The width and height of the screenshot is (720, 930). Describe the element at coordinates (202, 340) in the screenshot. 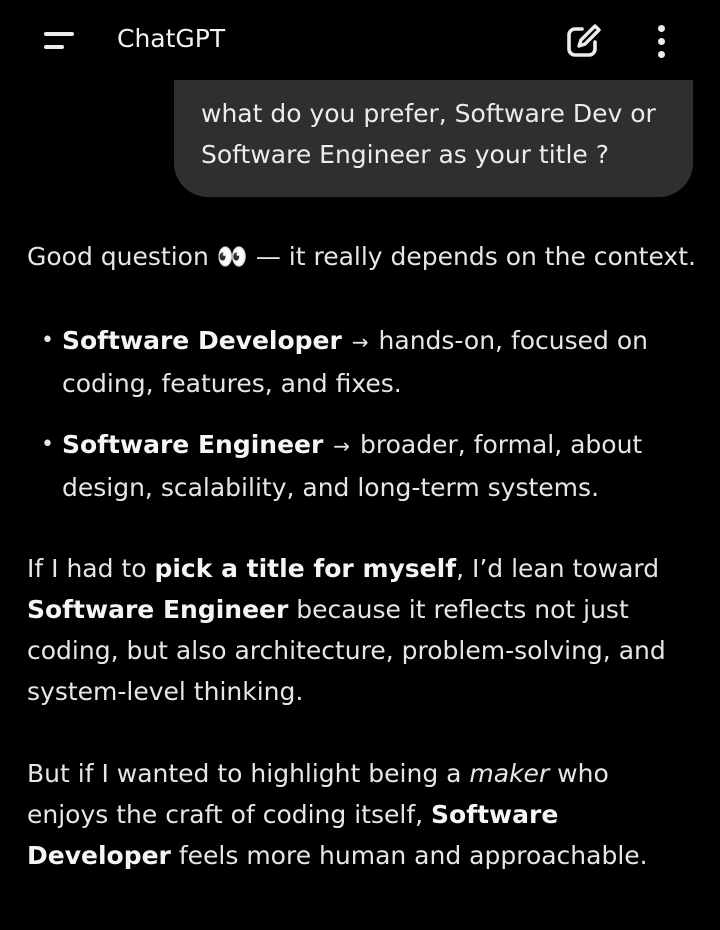

I see `list-item-term: Software Developer` at that location.